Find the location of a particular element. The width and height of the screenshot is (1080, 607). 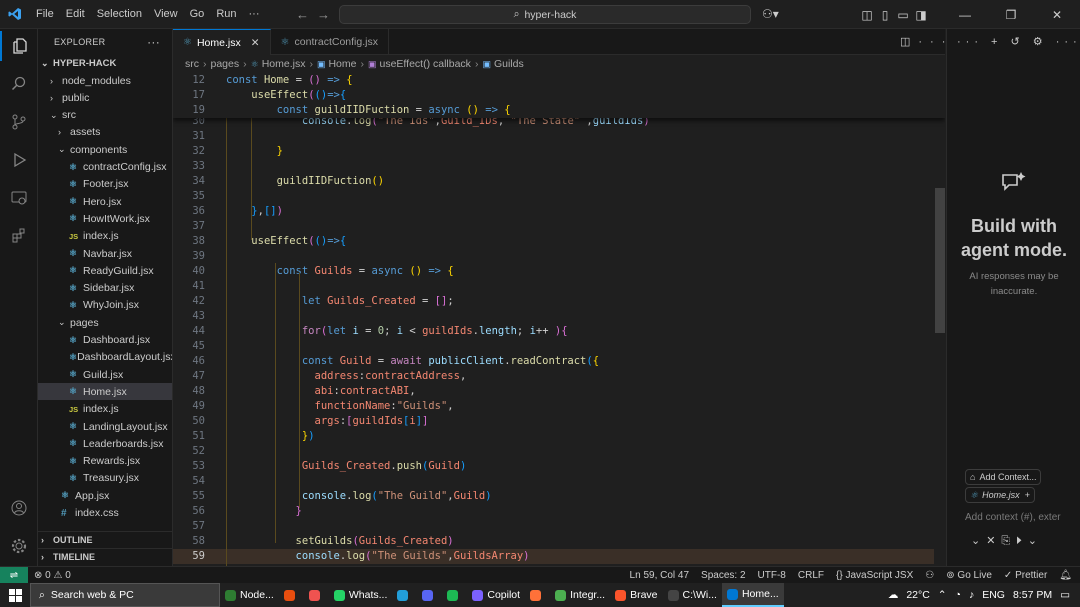

network-icon: ◔ is located at coordinates (958, 595).